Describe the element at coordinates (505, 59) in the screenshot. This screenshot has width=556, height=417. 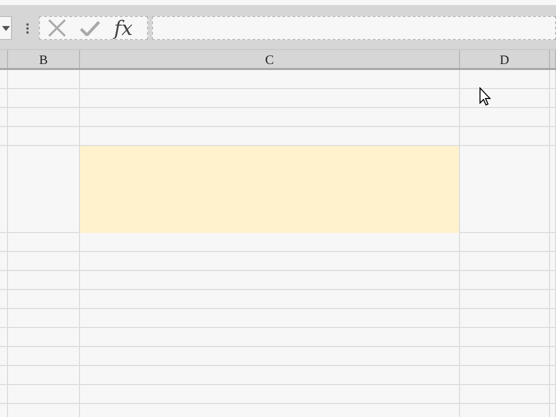
I see `column-header: D` at that location.